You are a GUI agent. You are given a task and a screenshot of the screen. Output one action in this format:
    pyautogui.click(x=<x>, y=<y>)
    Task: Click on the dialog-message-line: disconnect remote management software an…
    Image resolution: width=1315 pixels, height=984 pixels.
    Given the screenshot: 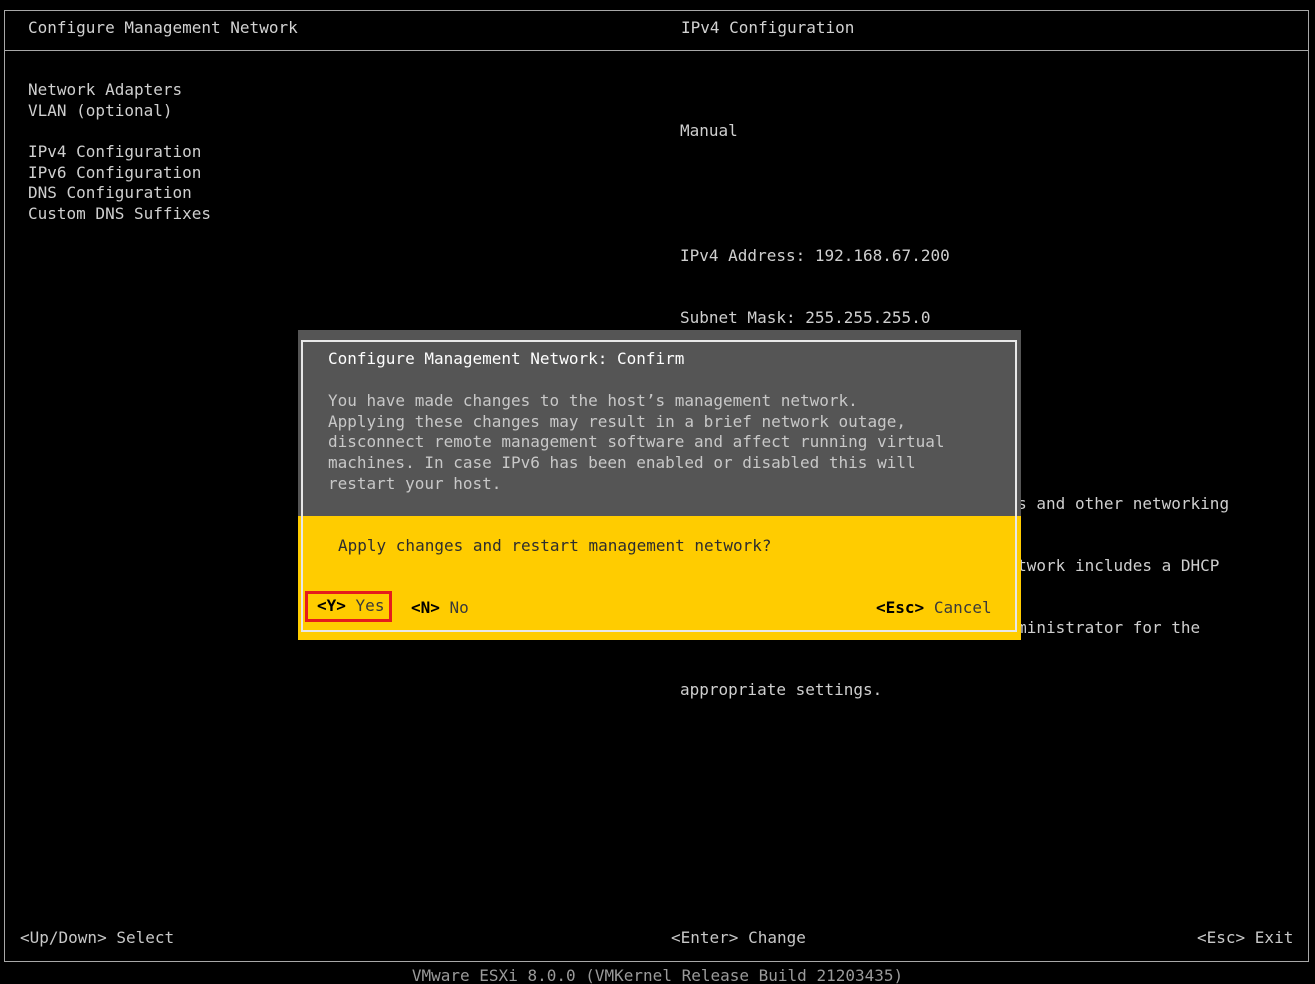 What is the action you would take?
    pyautogui.click(x=636, y=442)
    